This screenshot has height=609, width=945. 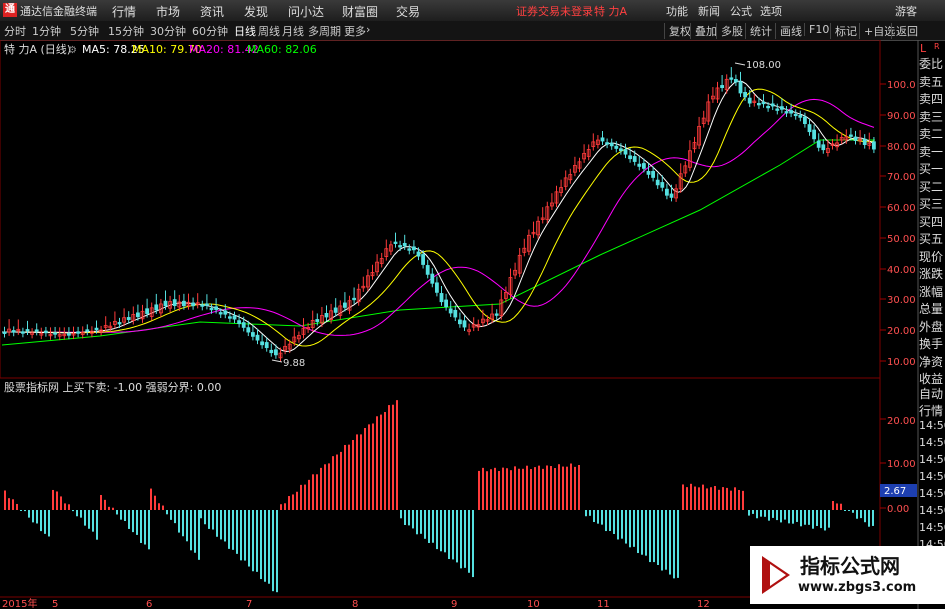 What do you see at coordinates (931, 169) in the screenshot?
I see `side-label-6: 买一` at bounding box center [931, 169].